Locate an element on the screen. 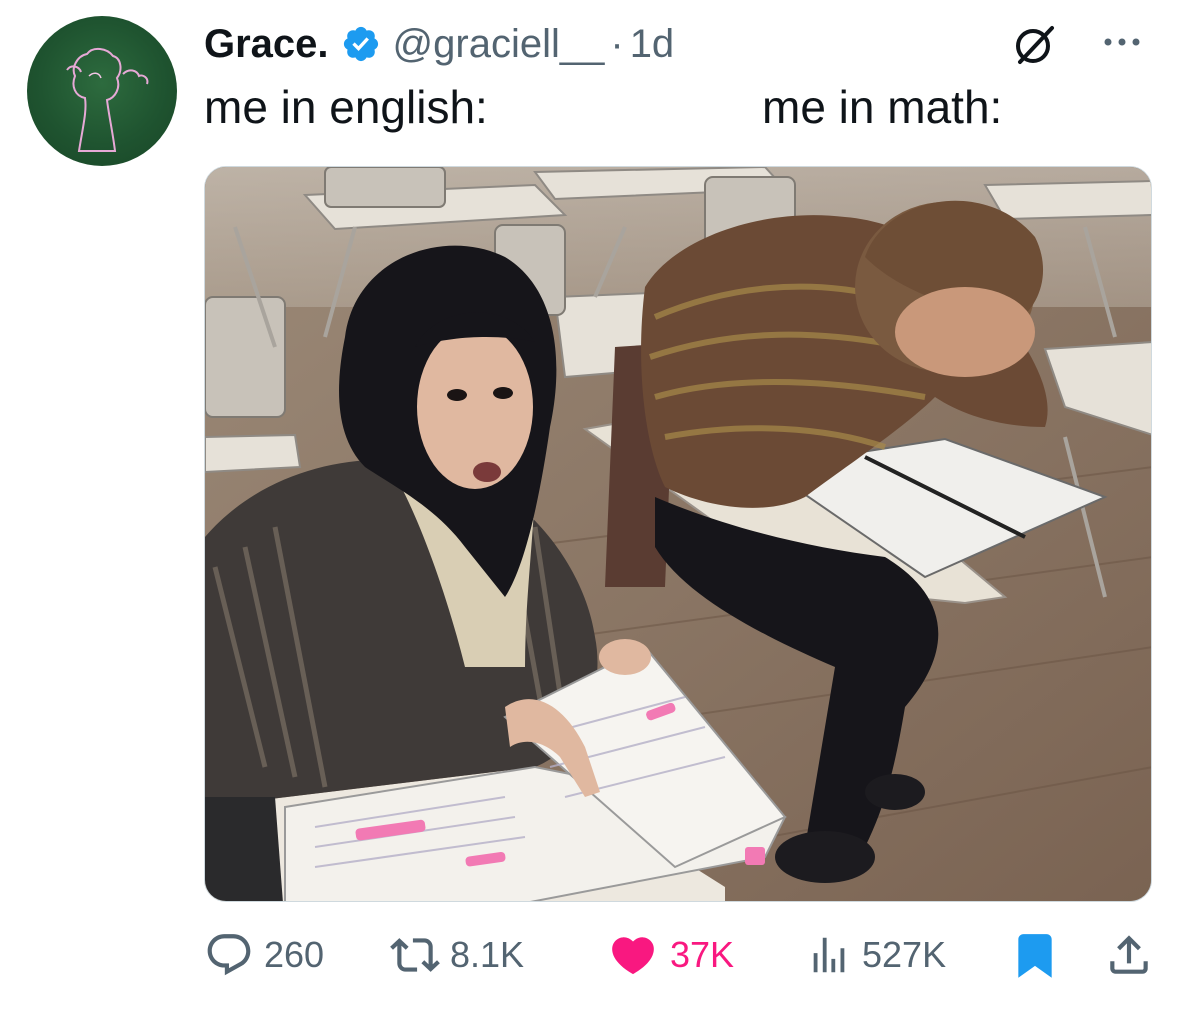 This screenshot has height=1009, width=1179. tweet-actions: 260 8.1K 37K 527K is located at coordinates (679, 955).